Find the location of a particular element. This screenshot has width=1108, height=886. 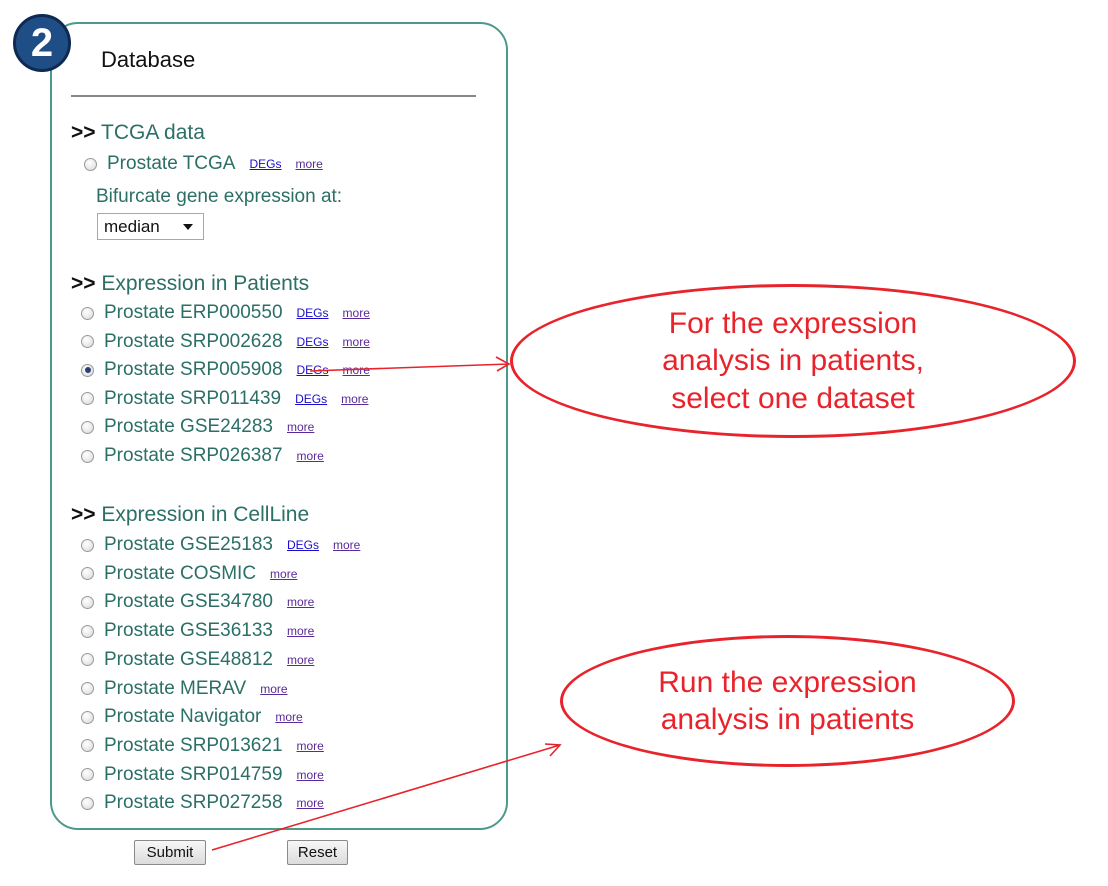

dataset-row: Prostate MERAV more is located at coordinates (184, 689).